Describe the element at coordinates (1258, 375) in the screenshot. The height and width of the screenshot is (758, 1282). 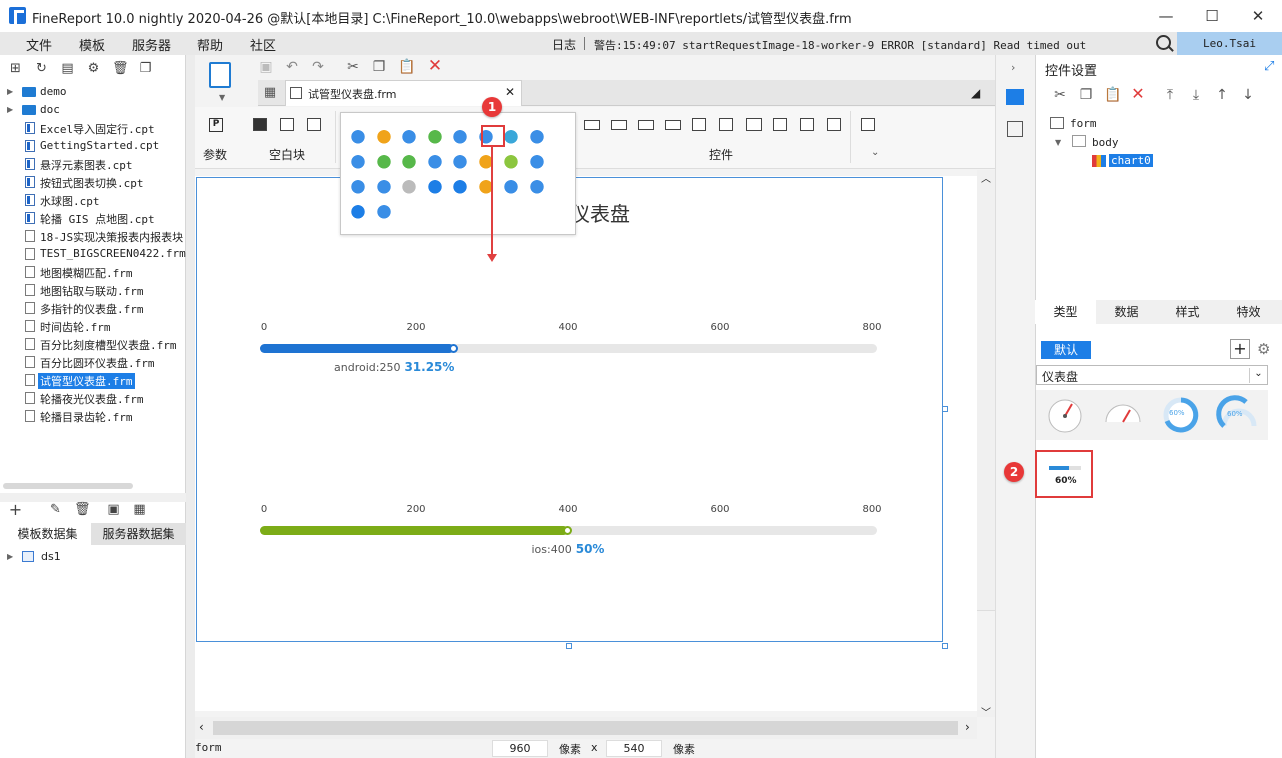
I see `select-chevron-icon: ⌄` at that location.